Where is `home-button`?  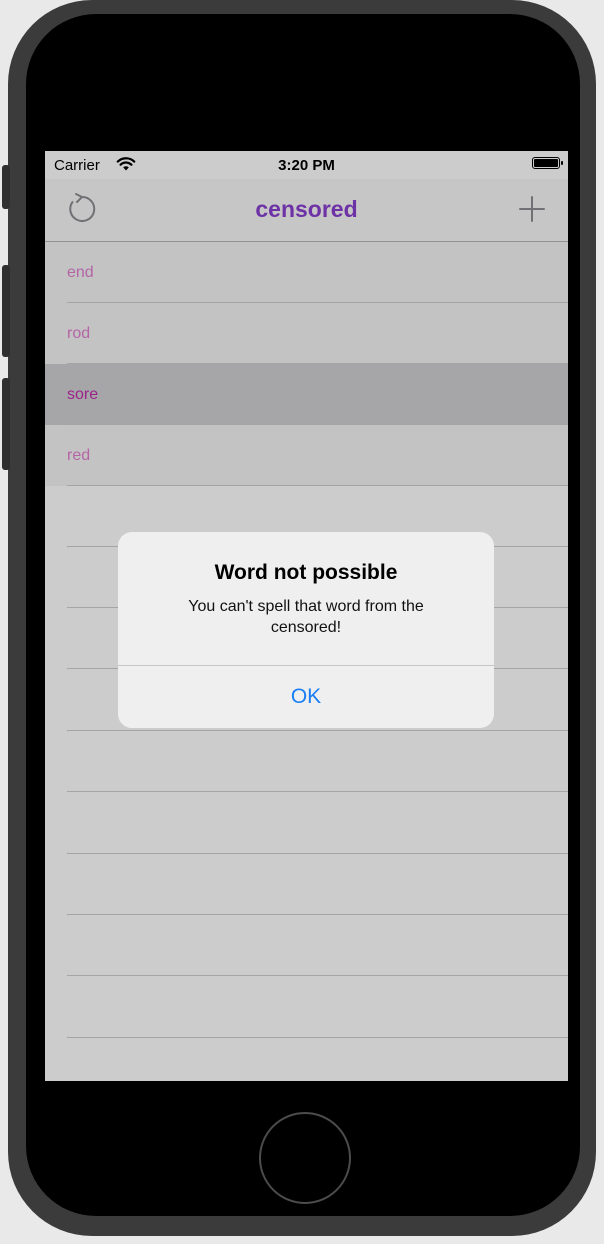 home-button is located at coordinates (305, 1158).